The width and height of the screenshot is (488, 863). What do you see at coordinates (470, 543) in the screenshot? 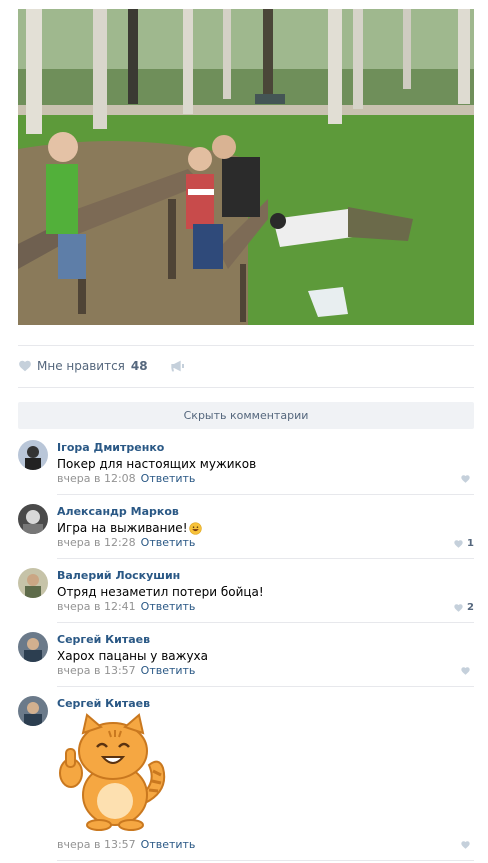
I see `comment-like-count: 1` at bounding box center [470, 543].